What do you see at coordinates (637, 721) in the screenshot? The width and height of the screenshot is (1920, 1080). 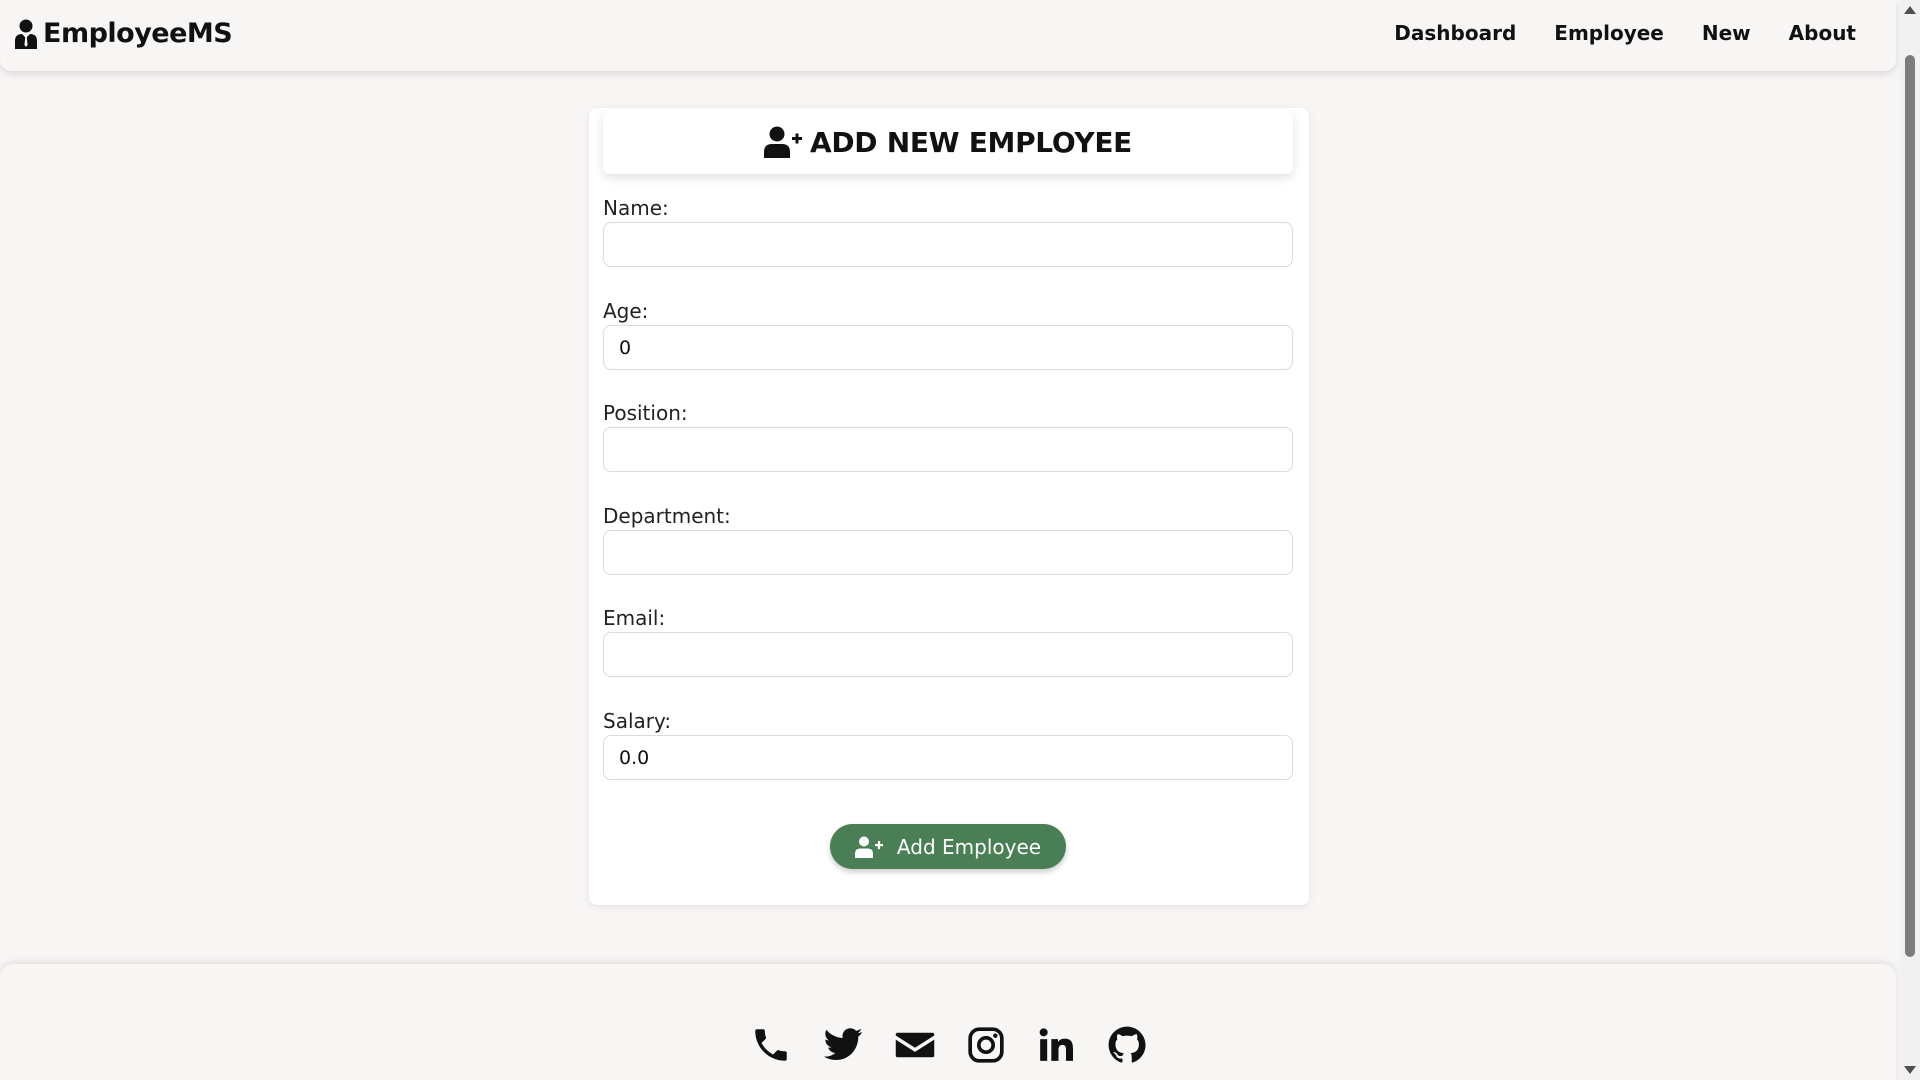 I see `salary-label: Salary:` at bounding box center [637, 721].